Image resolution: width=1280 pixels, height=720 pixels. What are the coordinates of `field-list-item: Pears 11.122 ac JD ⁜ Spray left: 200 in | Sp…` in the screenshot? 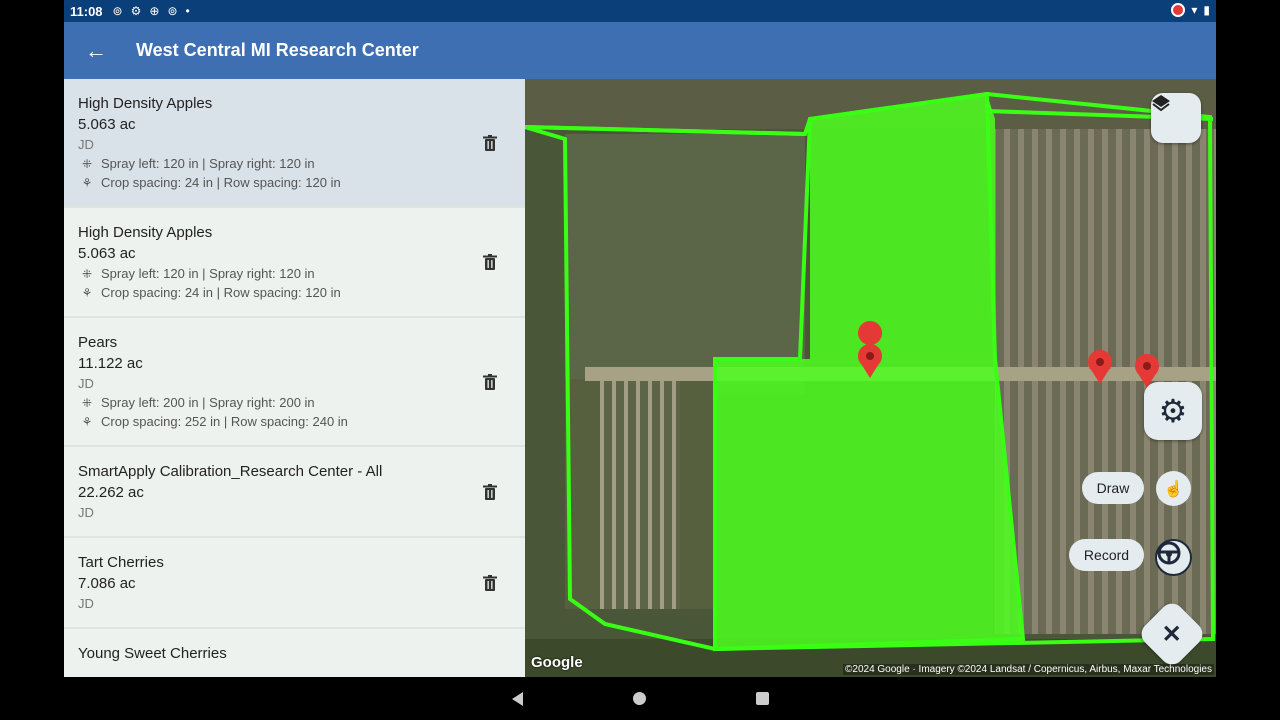 It's located at (294, 382).